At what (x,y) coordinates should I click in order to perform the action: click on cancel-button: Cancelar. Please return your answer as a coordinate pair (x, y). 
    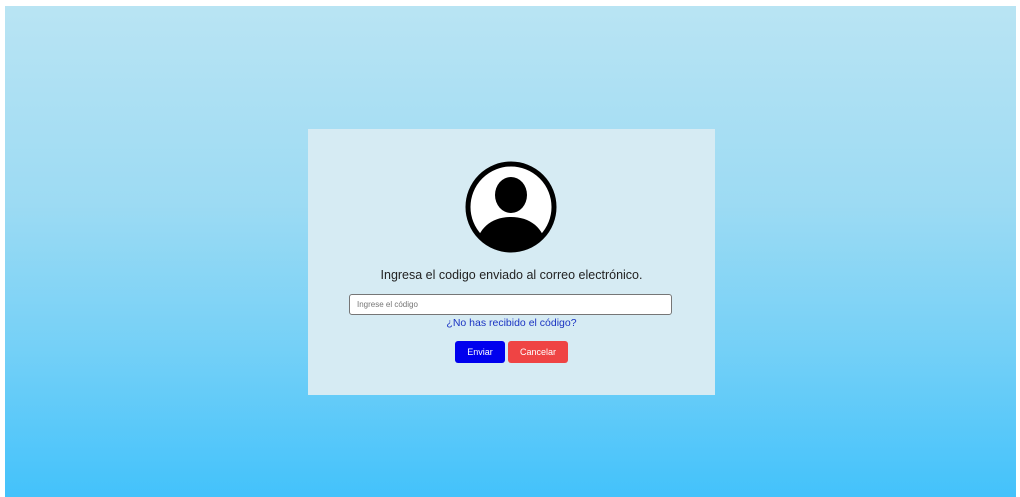
    Looking at the image, I should click on (538, 352).